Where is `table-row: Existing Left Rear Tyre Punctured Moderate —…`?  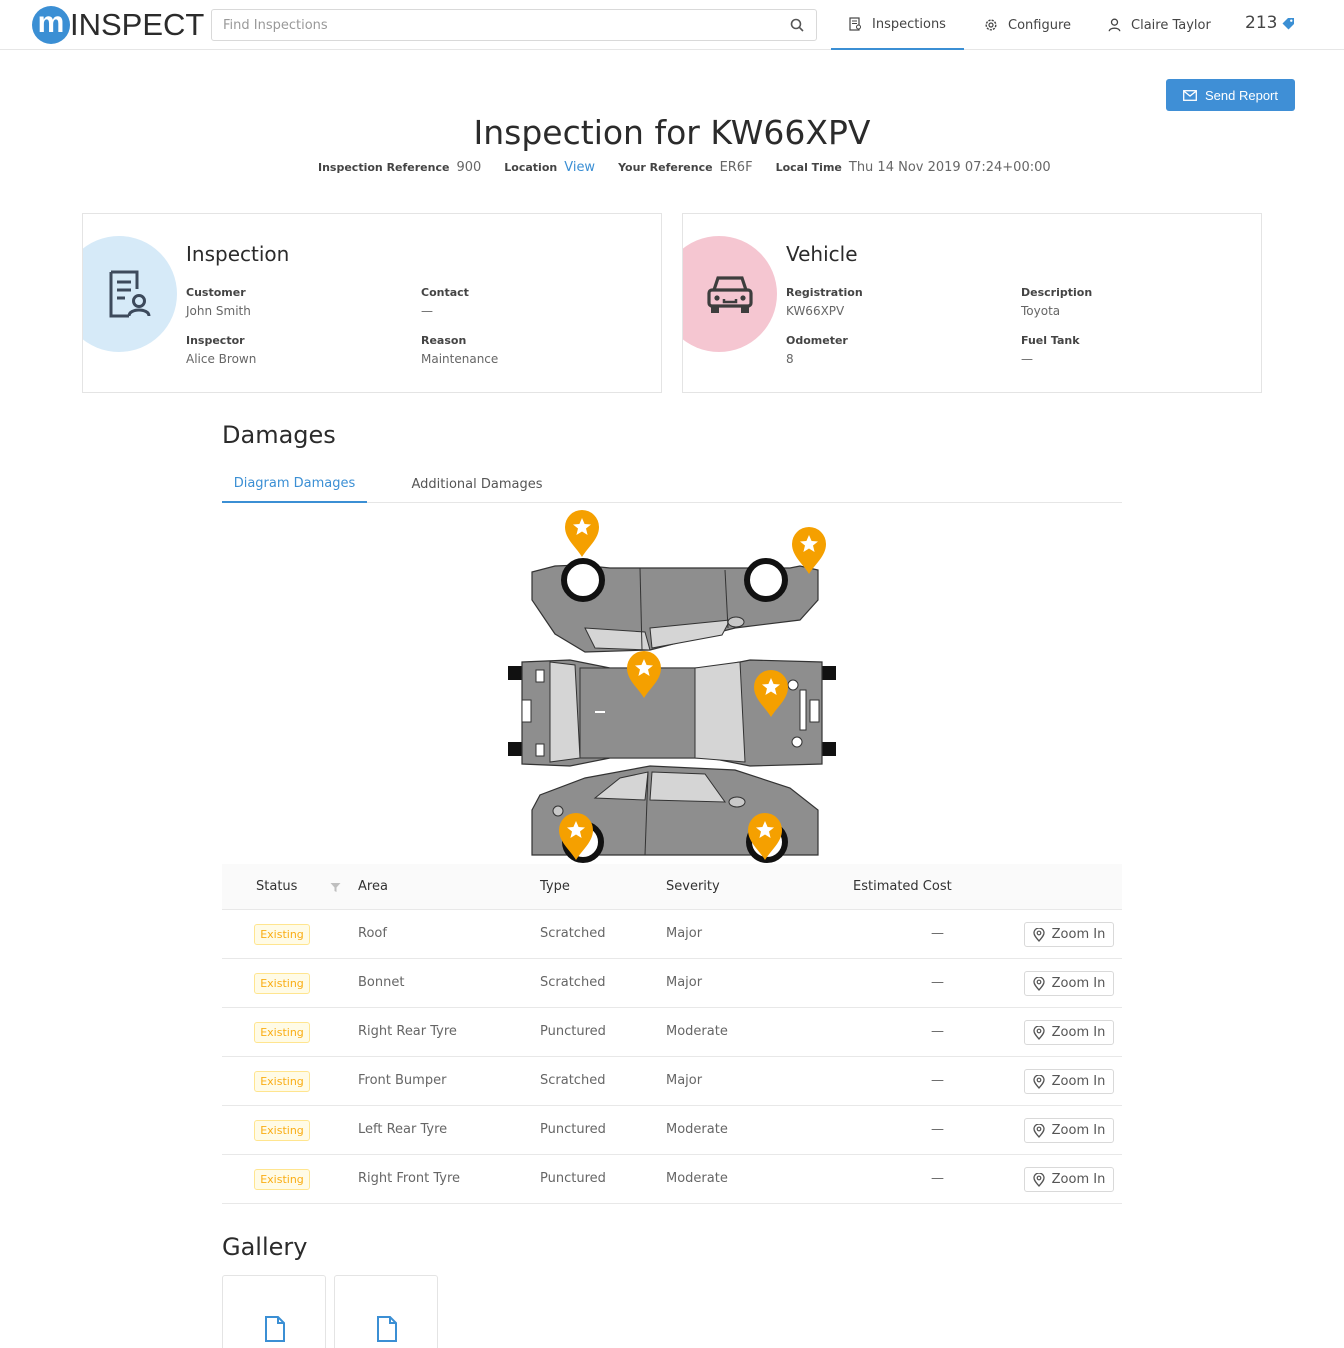 table-row: Existing Left Rear Tyre Punctured Moderate —… is located at coordinates (672, 1130).